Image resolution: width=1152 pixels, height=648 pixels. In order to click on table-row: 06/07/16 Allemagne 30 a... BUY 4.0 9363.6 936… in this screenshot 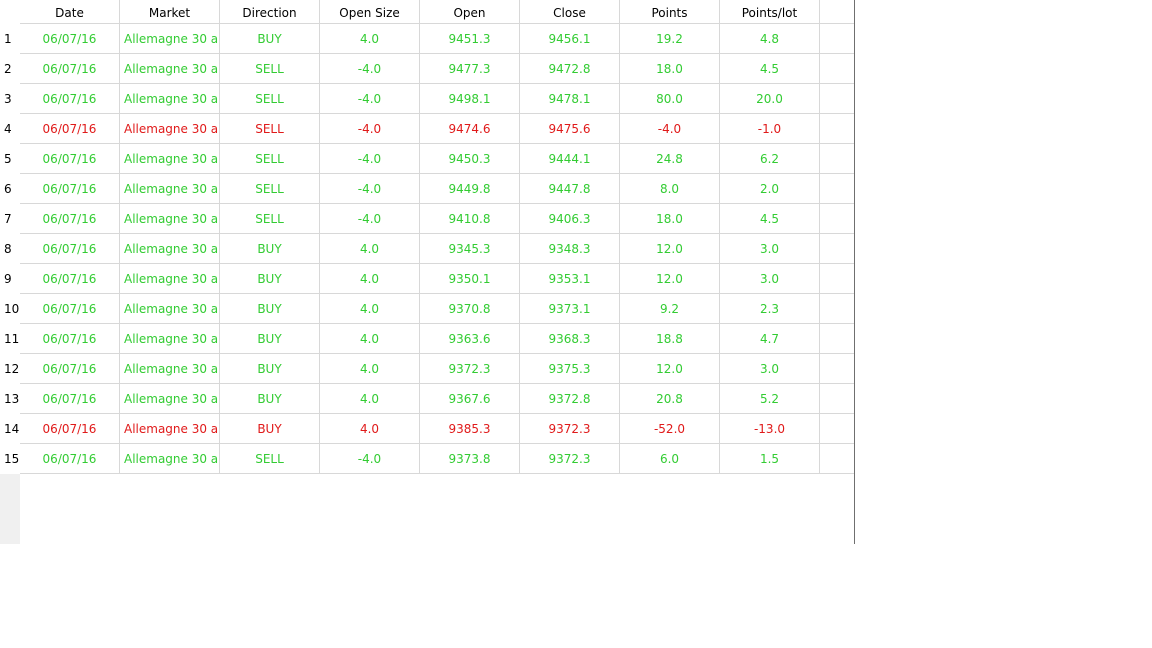, I will do `click(437, 339)`.